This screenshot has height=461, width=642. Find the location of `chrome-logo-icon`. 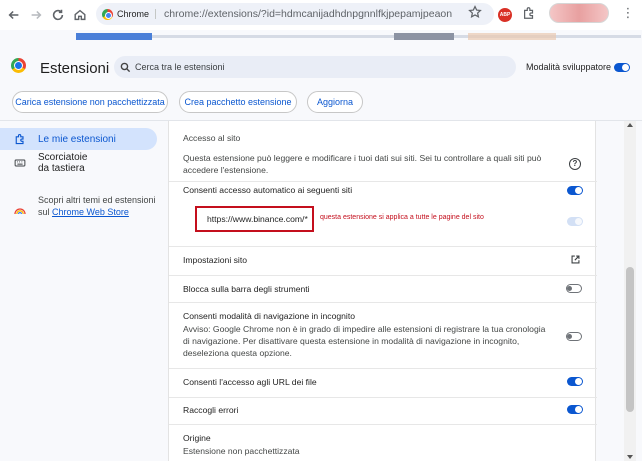

chrome-logo-icon is located at coordinates (18, 65).